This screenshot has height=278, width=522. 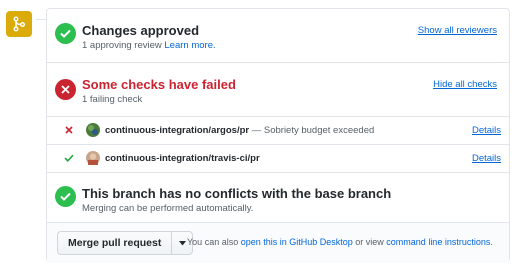 I want to click on git-merge-icon, so click(x=19, y=24).